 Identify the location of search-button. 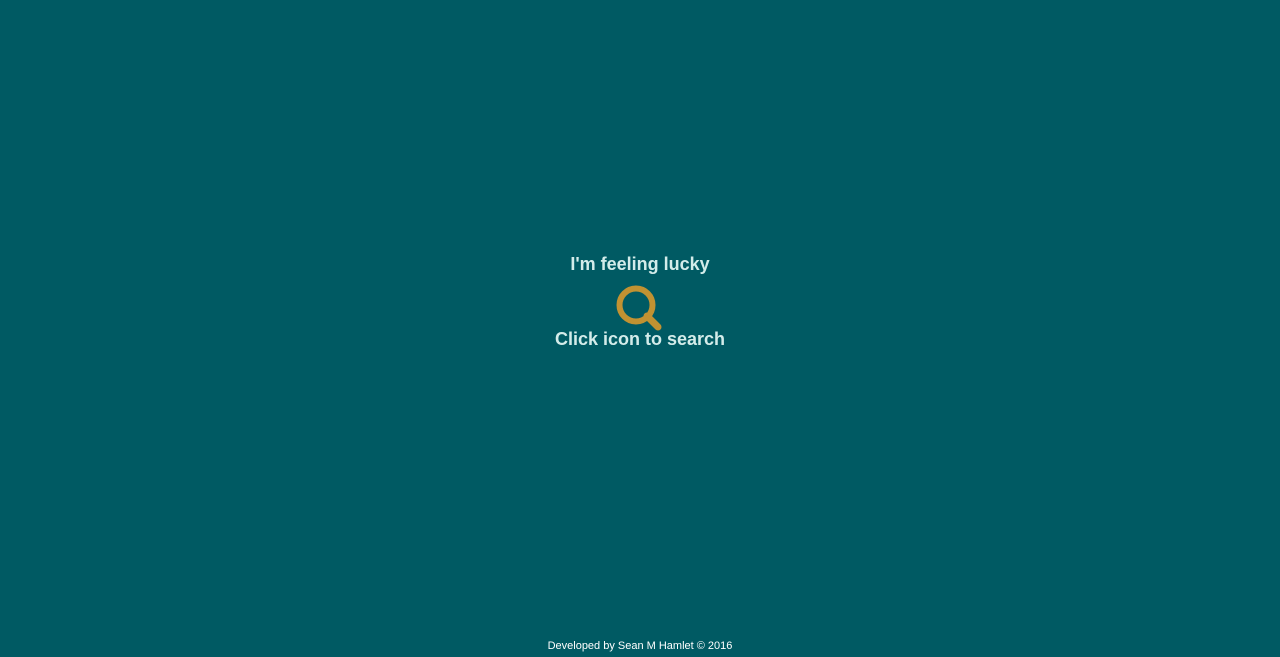
(640, 309).